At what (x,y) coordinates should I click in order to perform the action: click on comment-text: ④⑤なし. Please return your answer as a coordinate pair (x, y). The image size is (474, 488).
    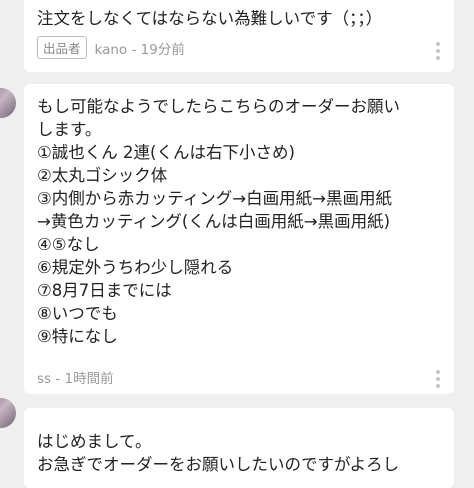
    Looking at the image, I should click on (68, 244).